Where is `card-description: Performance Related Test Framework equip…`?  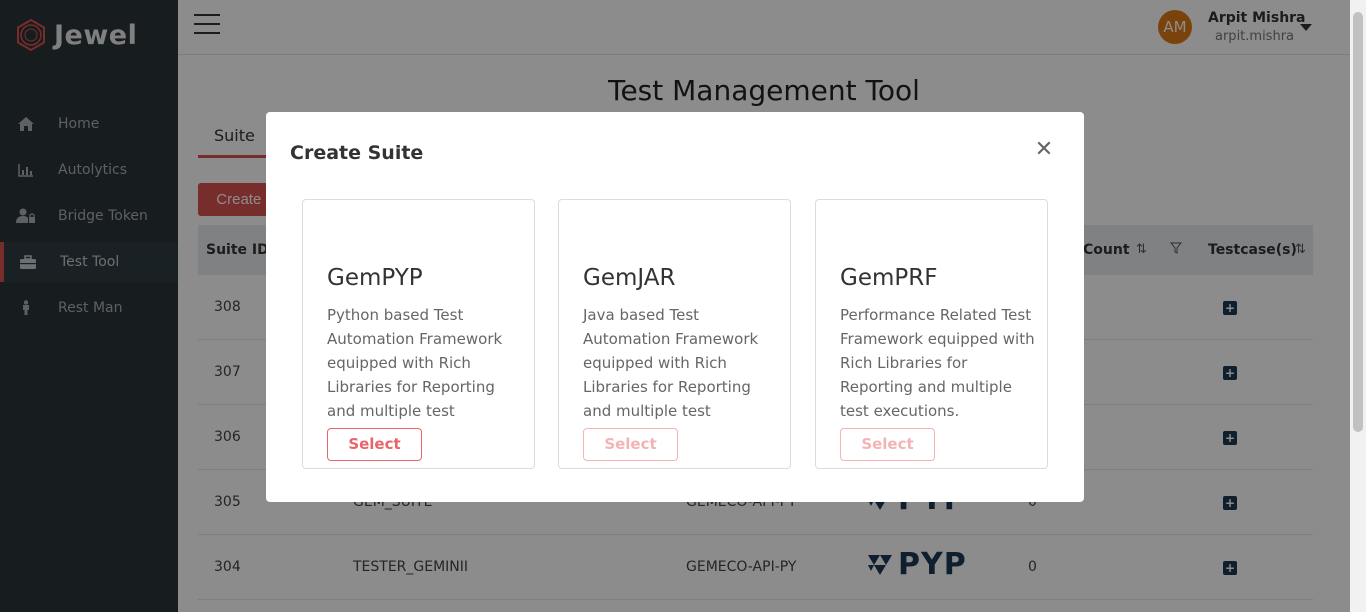
card-description: Performance Related Test Framework equip… is located at coordinates (937, 363).